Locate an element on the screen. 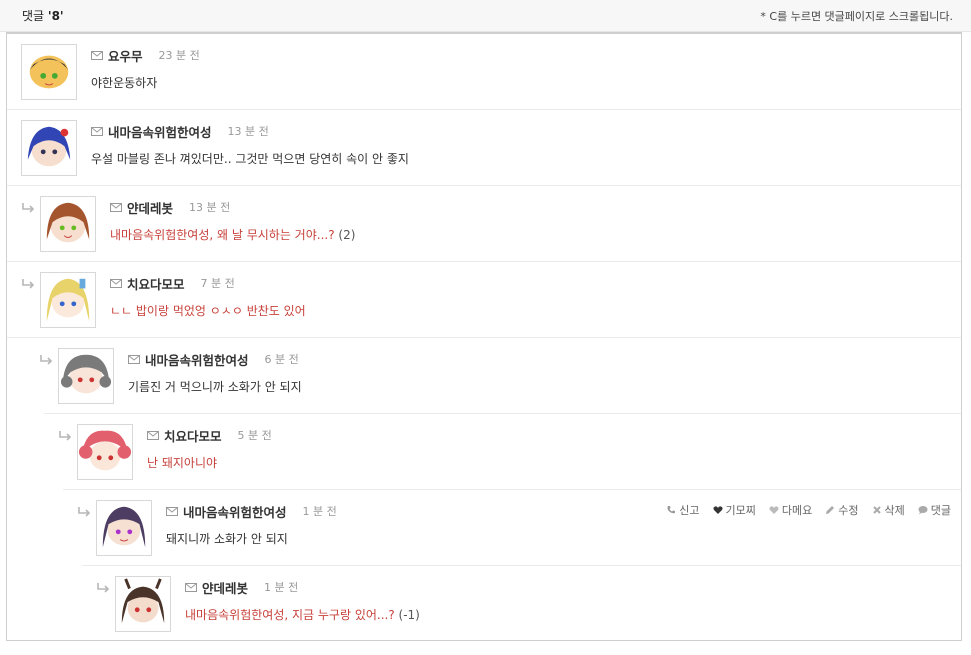  comment-time: 6 분 전 is located at coordinates (281, 359).